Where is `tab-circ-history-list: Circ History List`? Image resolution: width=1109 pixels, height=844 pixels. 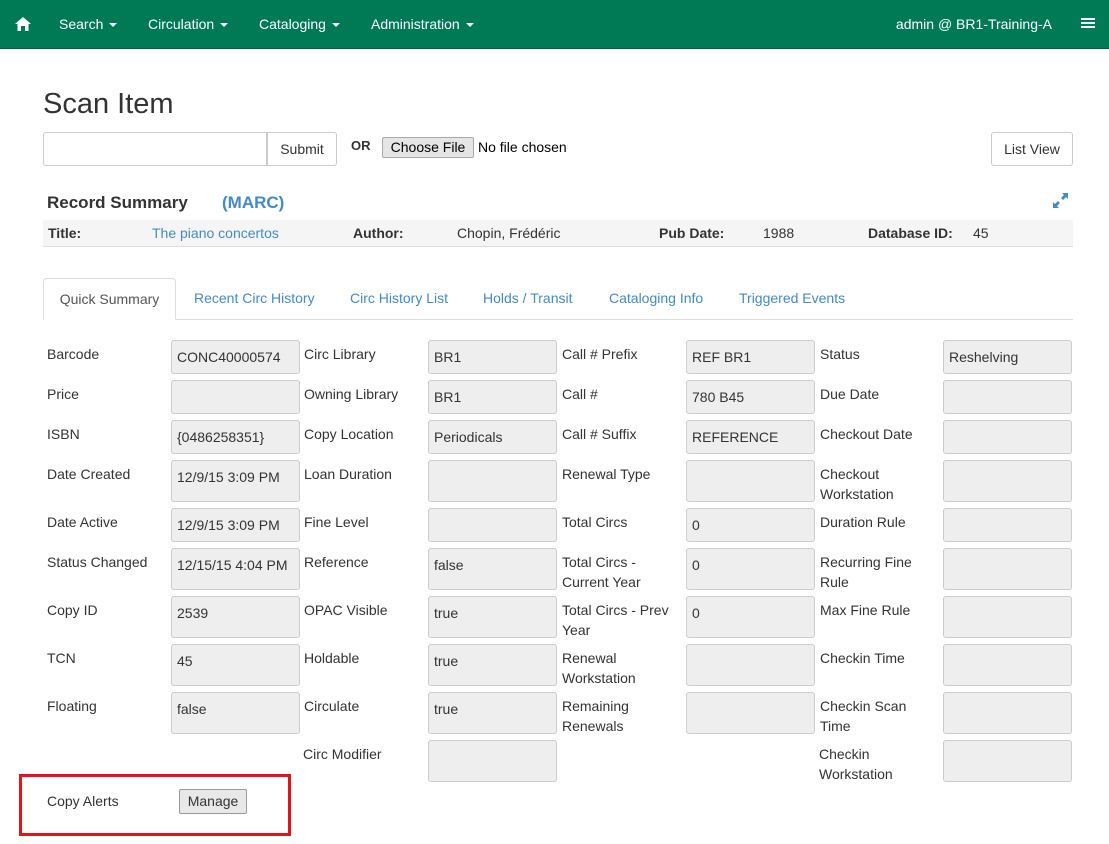
tab-circ-history-list: Circ History List is located at coordinates (399, 298).